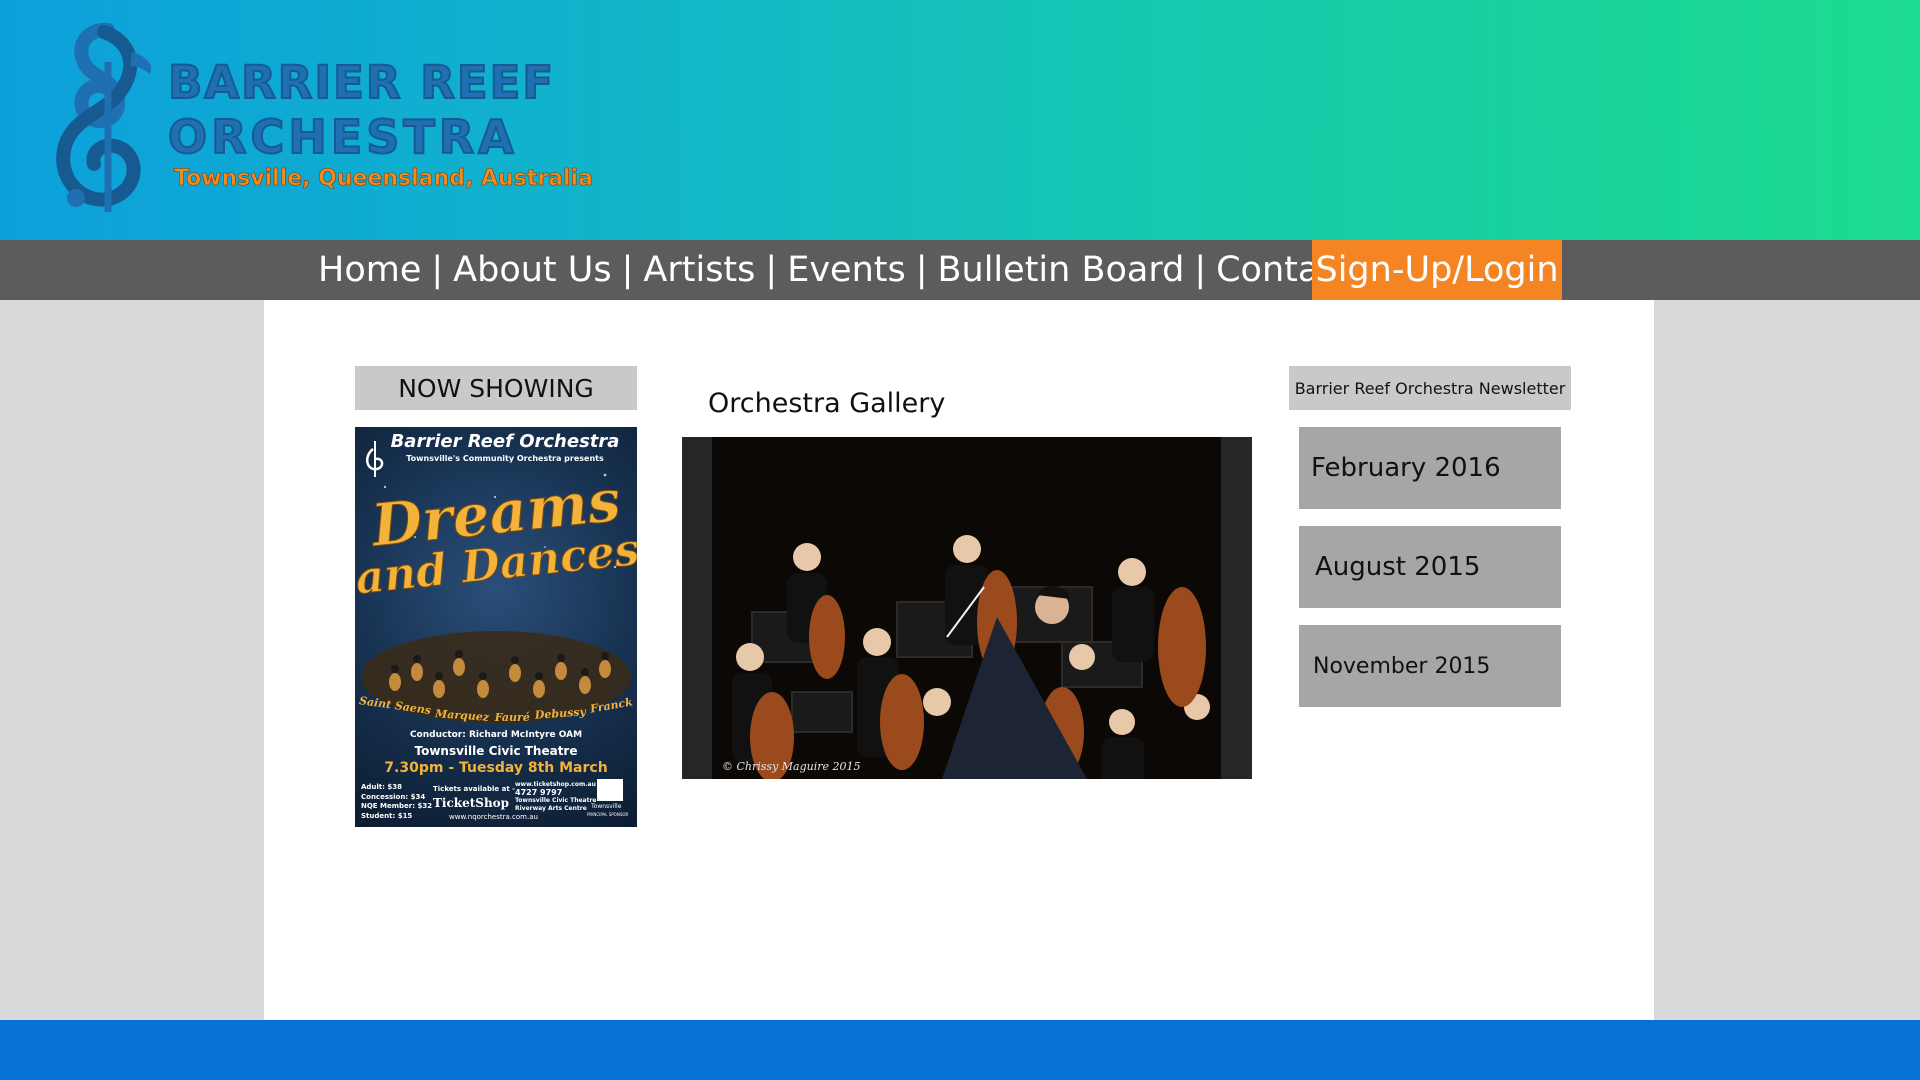 This screenshot has width=1920, height=1080. I want to click on nav-home: Home, so click(369, 270).